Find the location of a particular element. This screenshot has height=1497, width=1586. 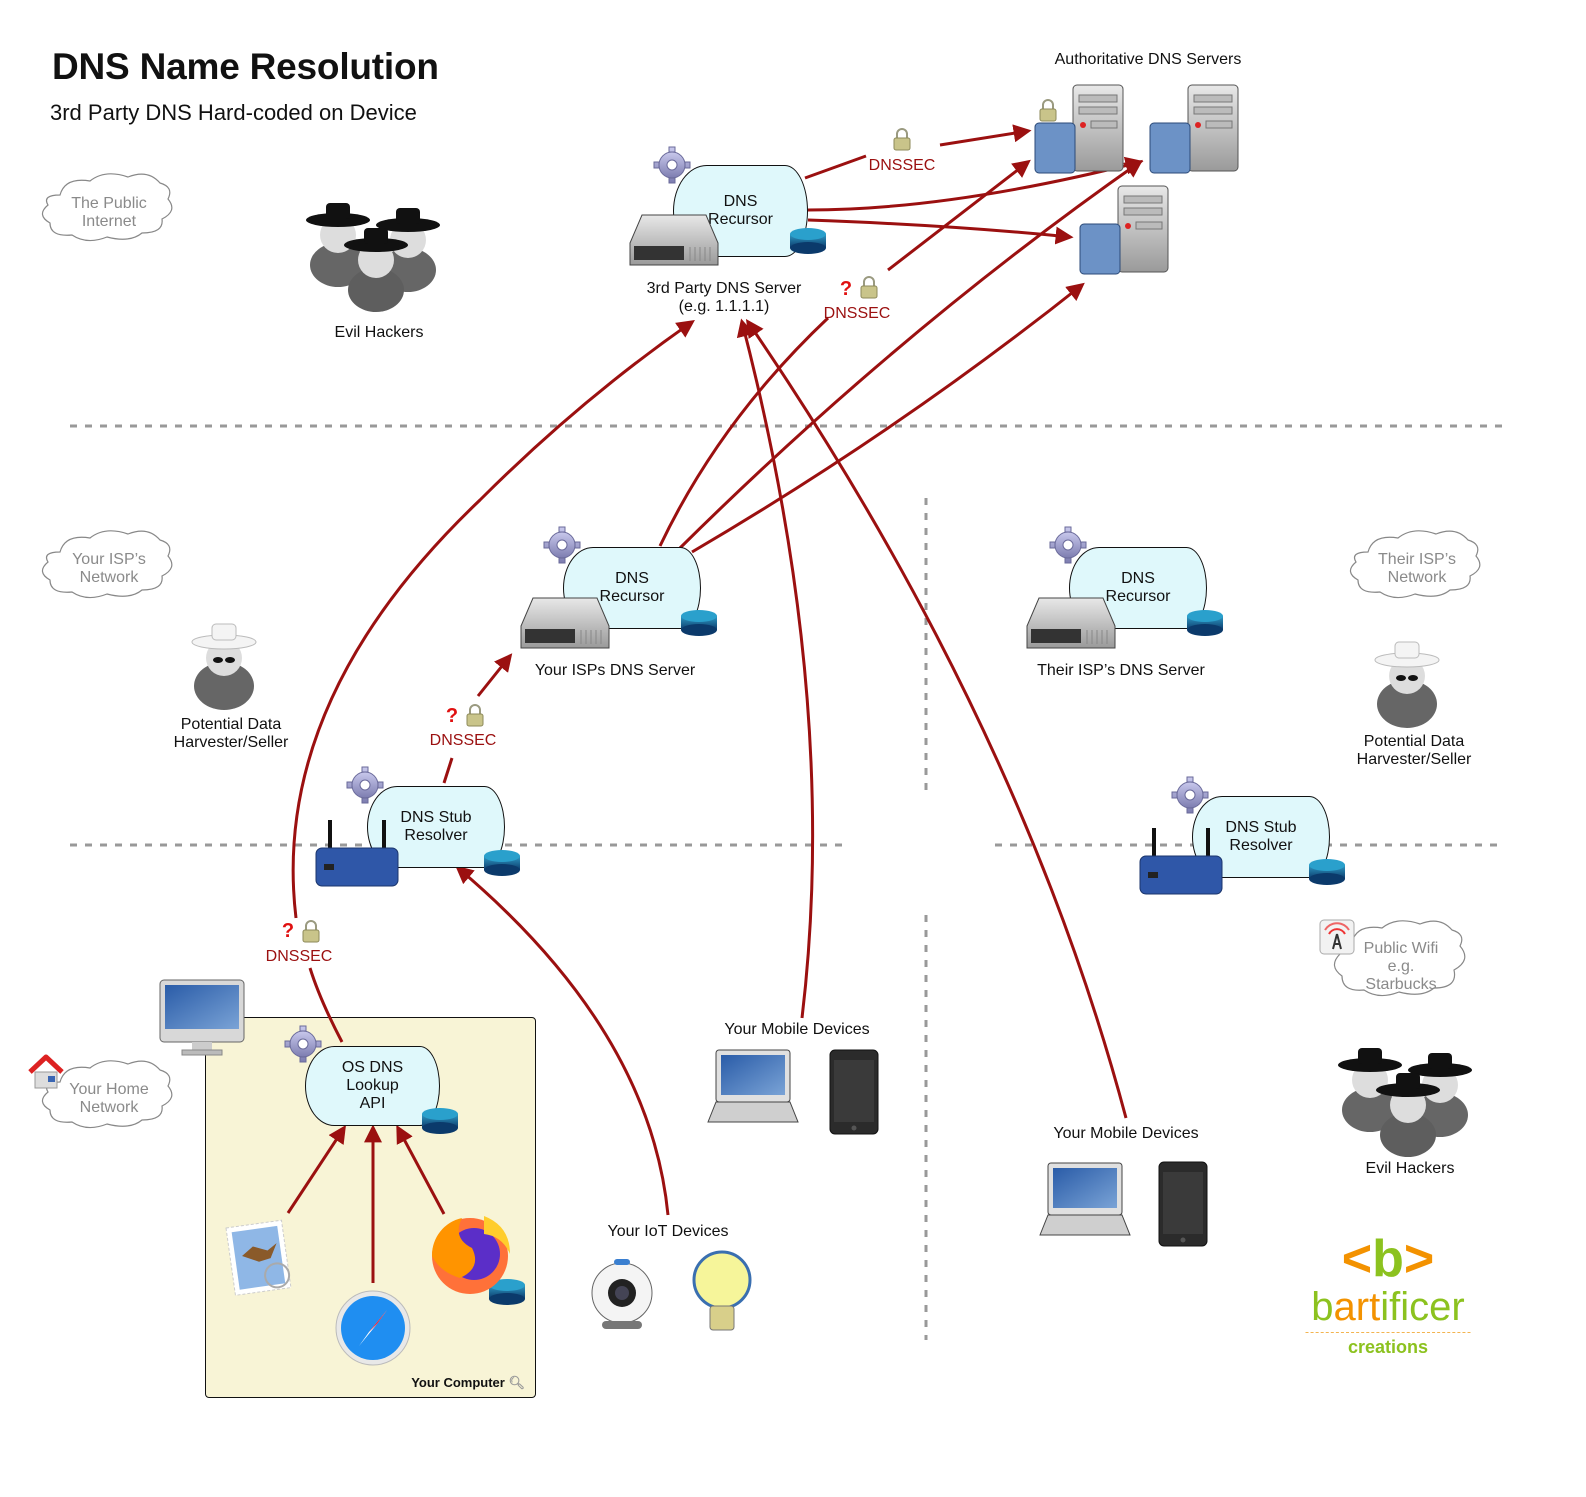

harvester-left-label: Potential Data Harvester/Seller is located at coordinates (231, 733).